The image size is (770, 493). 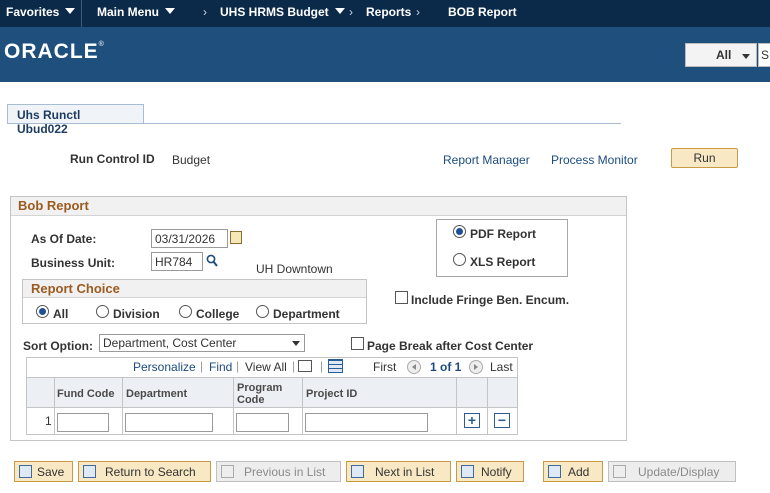 I want to click on pdf-report-radio, so click(x=459, y=231).